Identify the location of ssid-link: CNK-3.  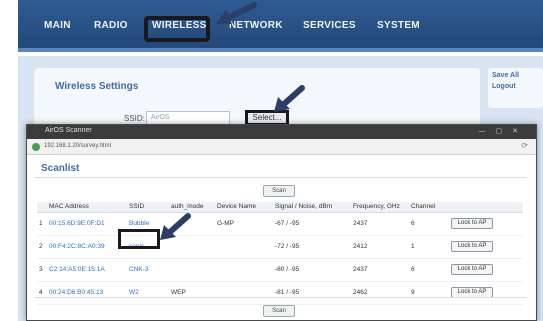
(148, 270).